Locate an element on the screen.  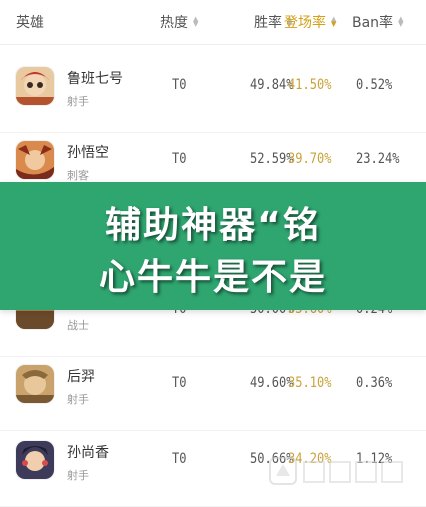
banner-line-1: 辅助神器“铭 is located at coordinates (213, 225).